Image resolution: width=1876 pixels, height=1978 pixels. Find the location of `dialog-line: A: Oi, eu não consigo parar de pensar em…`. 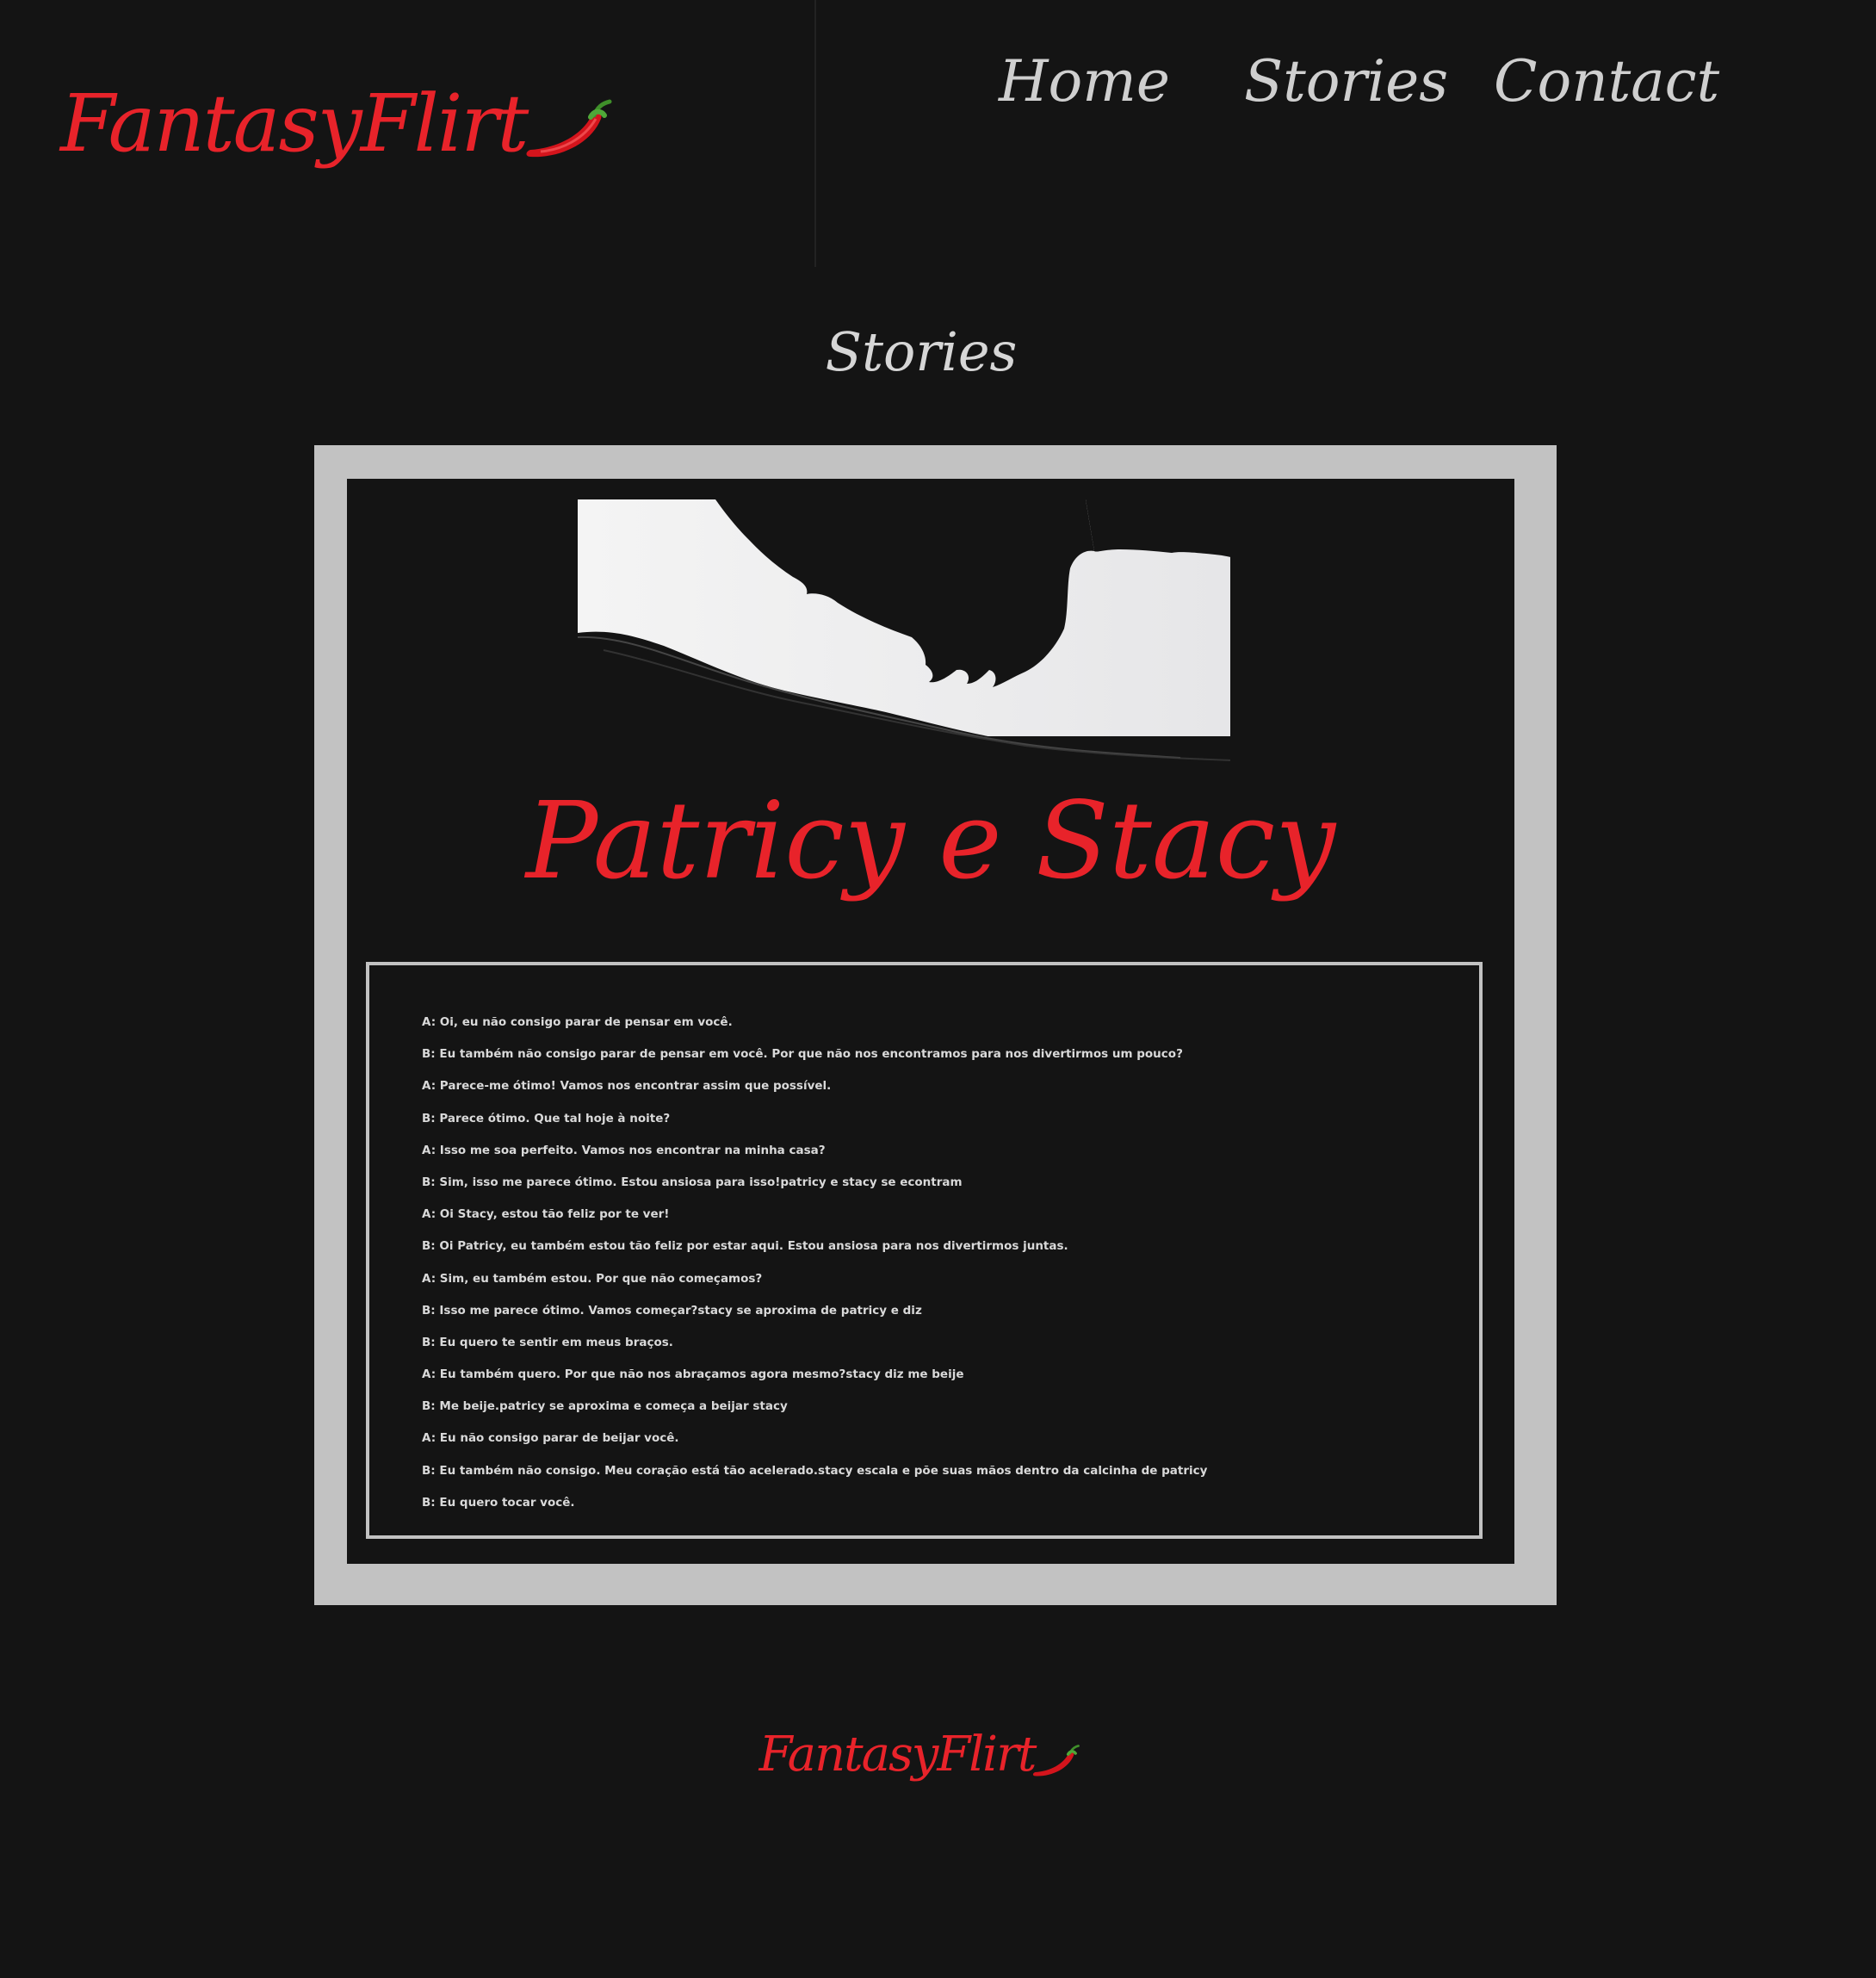

dialog-line: A: Oi, eu não consigo parar de pensar em… is located at coordinates (577, 1022).